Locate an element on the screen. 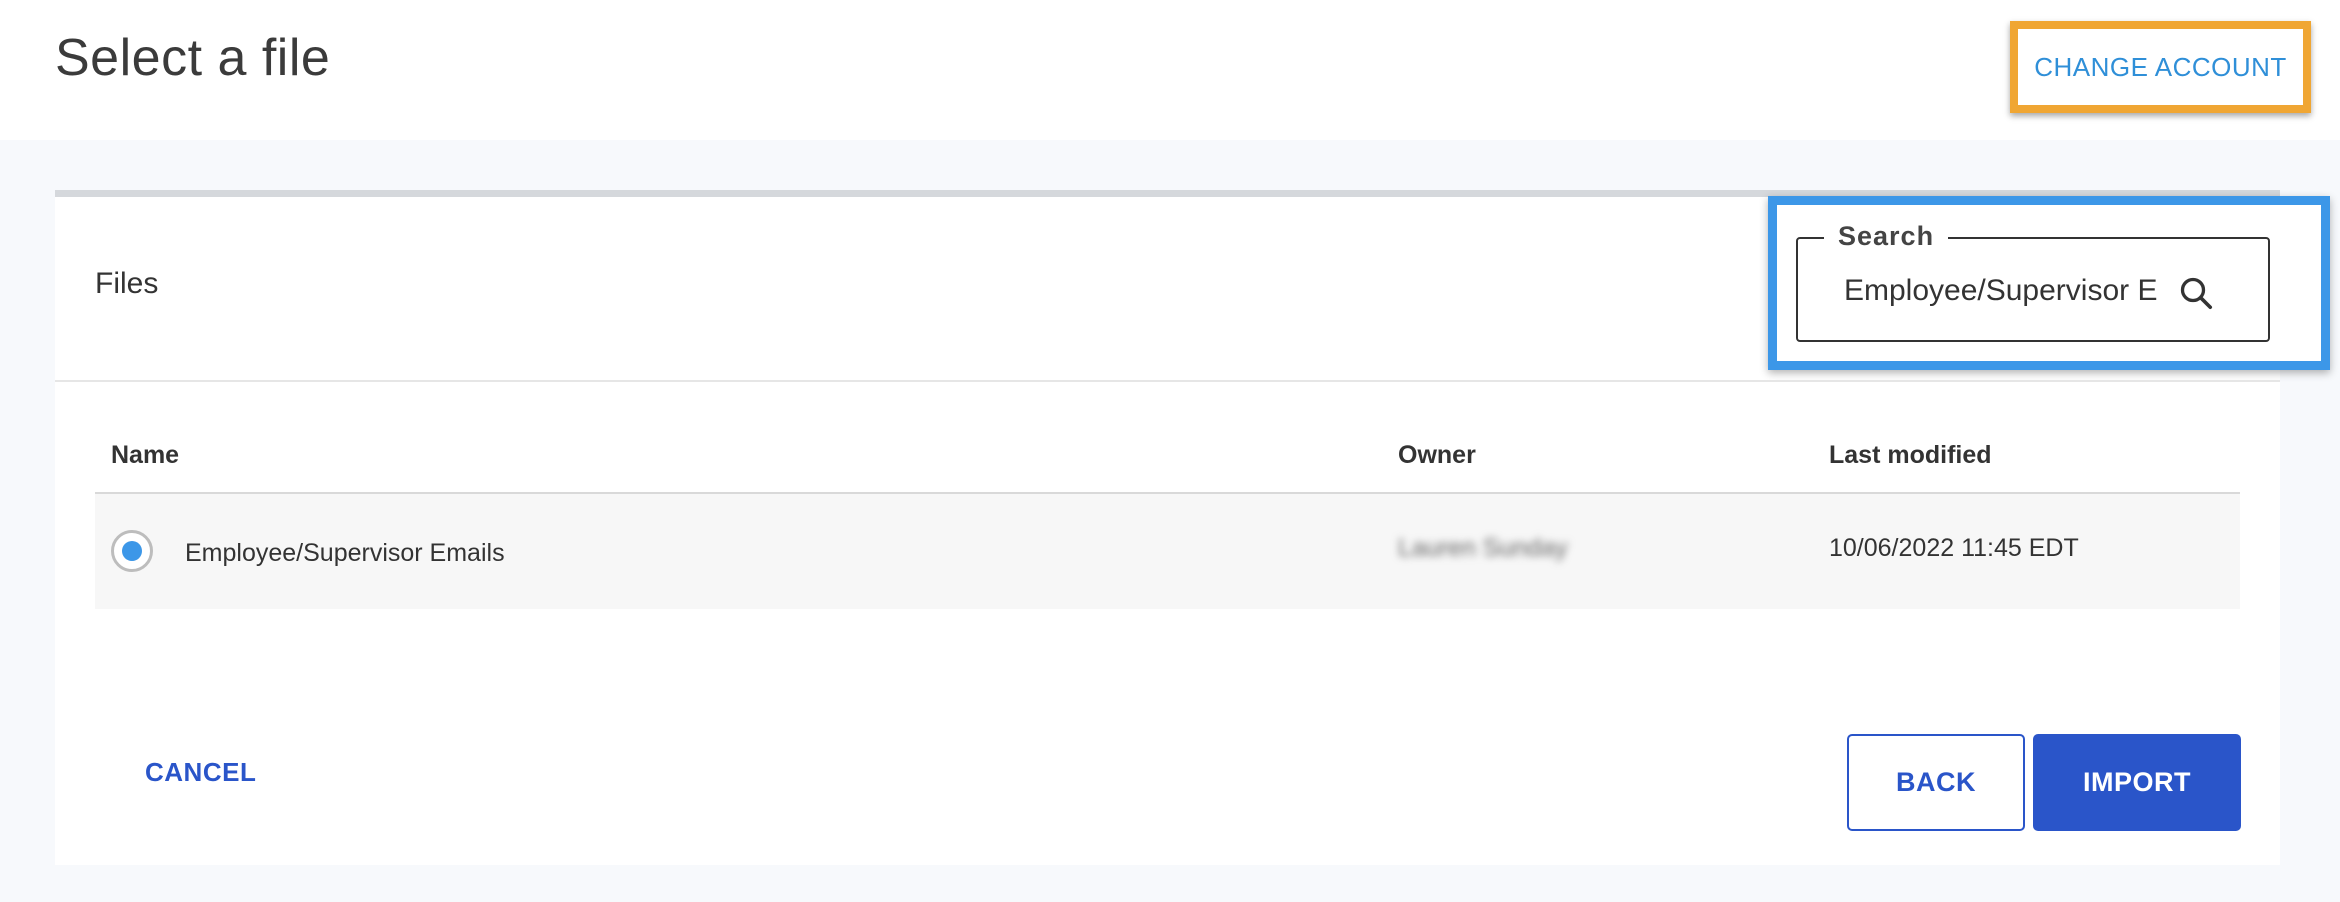 This screenshot has height=902, width=2340. cancel-button: CANCEL is located at coordinates (200, 772).